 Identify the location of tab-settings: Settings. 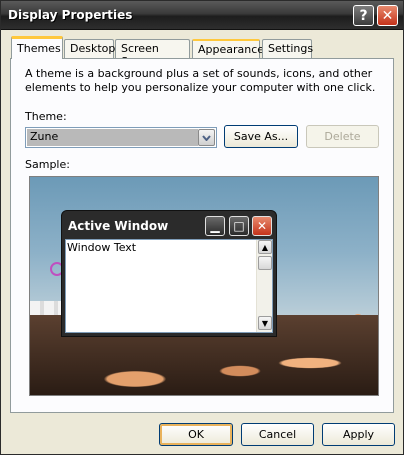
(288, 48).